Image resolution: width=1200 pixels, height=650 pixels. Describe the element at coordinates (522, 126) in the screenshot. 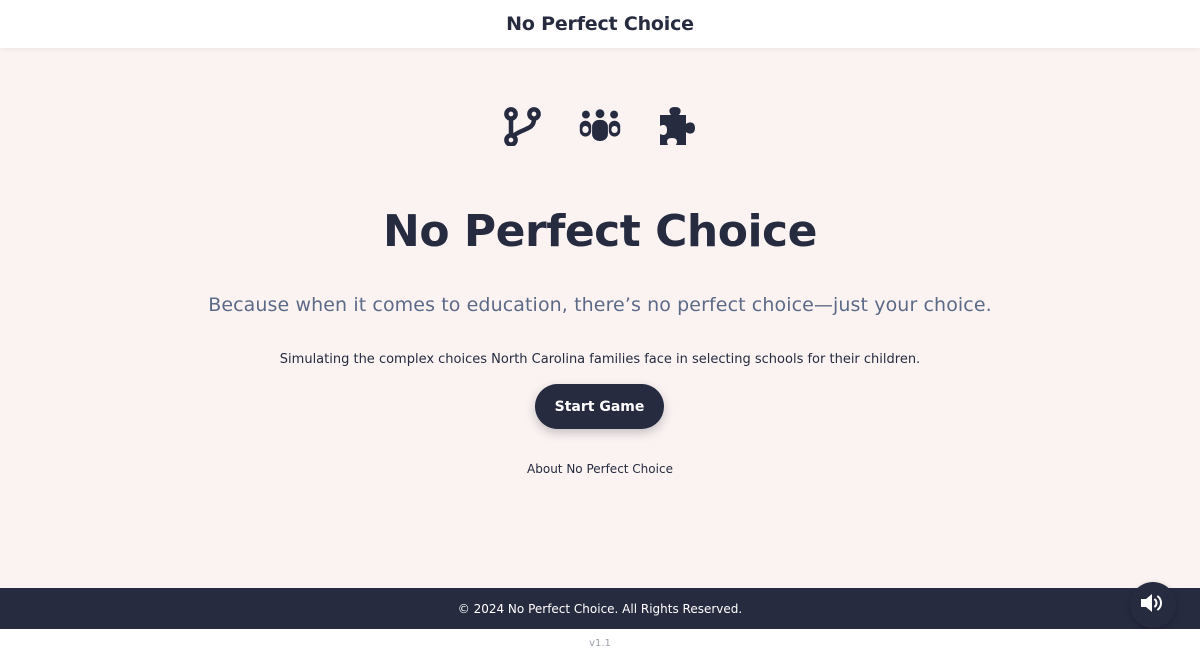

I see `branch-icon` at that location.